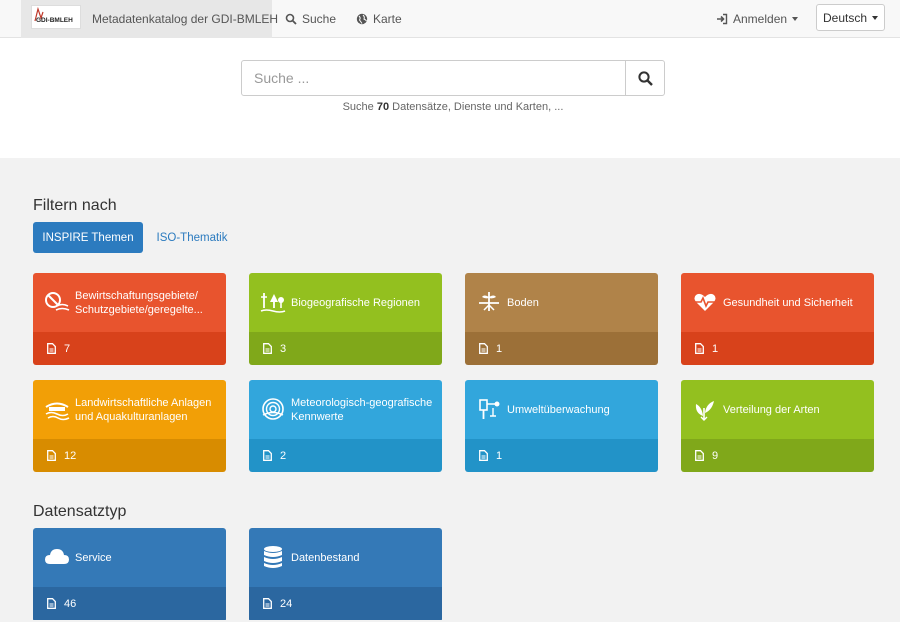 The image size is (900, 622). What do you see at coordinates (273, 409) in the screenshot?
I see `meteorology-icon` at bounding box center [273, 409].